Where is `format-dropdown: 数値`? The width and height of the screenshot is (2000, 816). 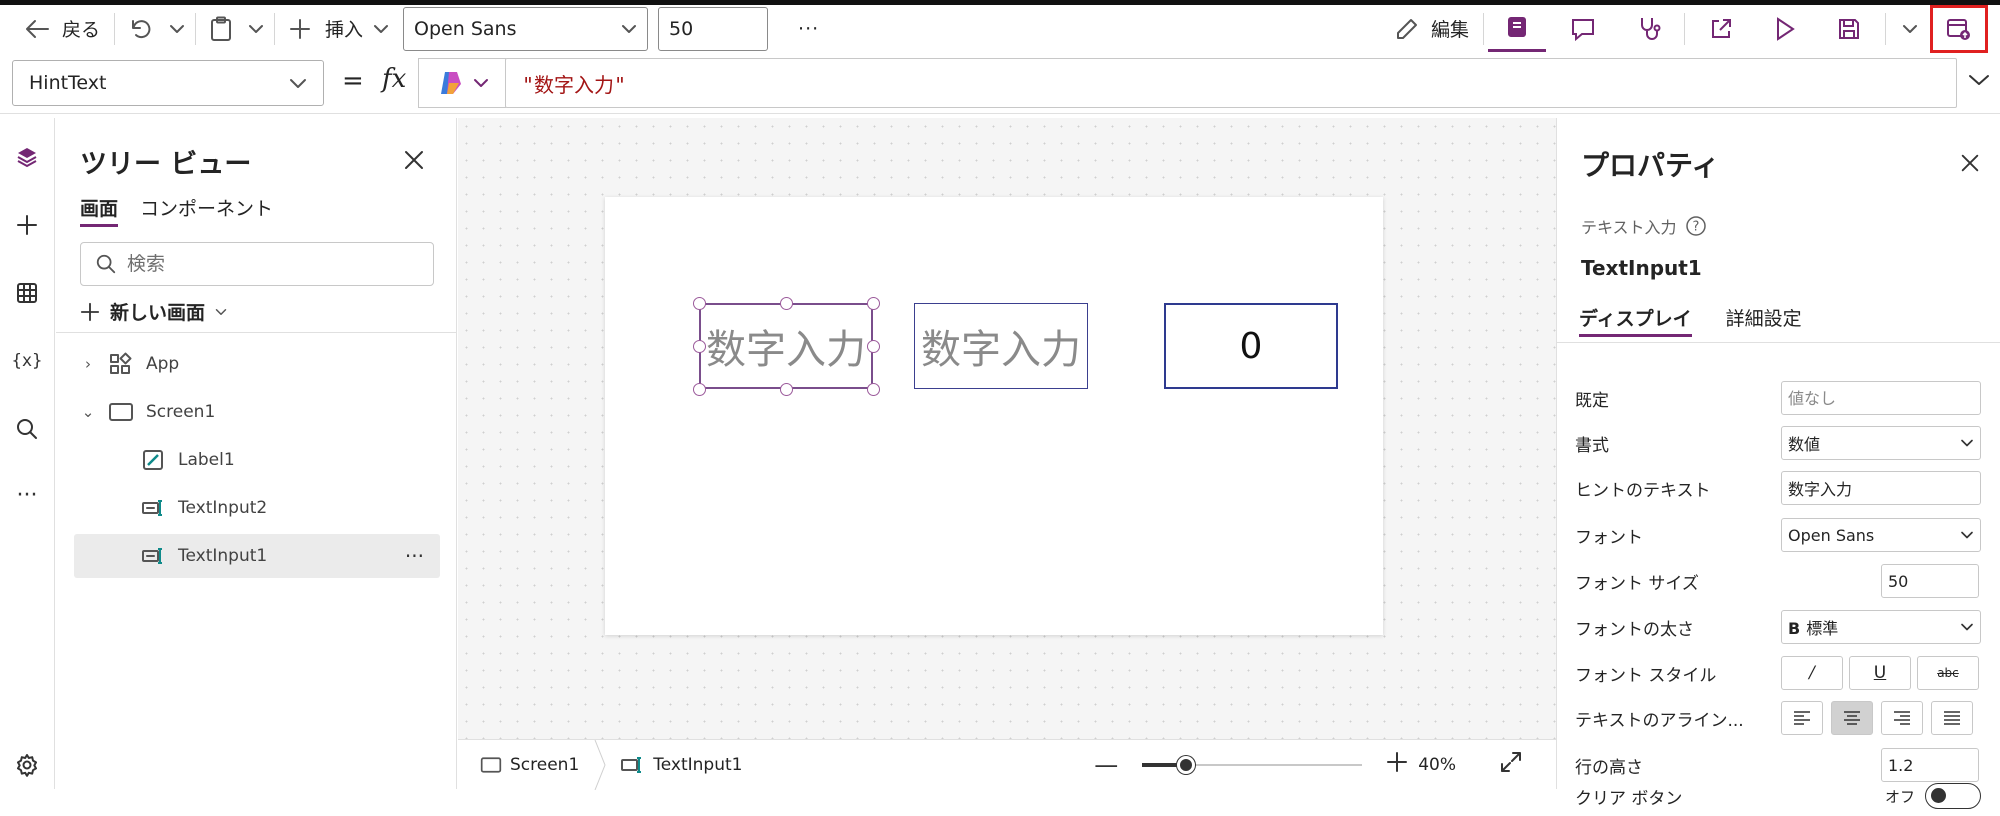
format-dropdown: 数値 is located at coordinates (1881, 443).